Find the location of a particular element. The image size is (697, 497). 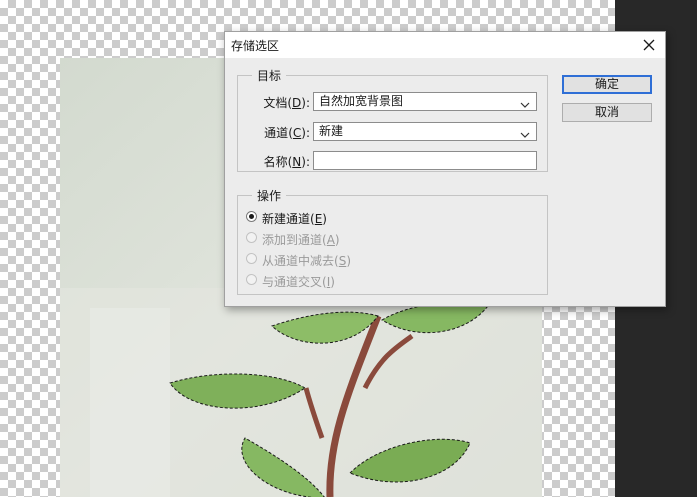

name-input is located at coordinates (425, 160).